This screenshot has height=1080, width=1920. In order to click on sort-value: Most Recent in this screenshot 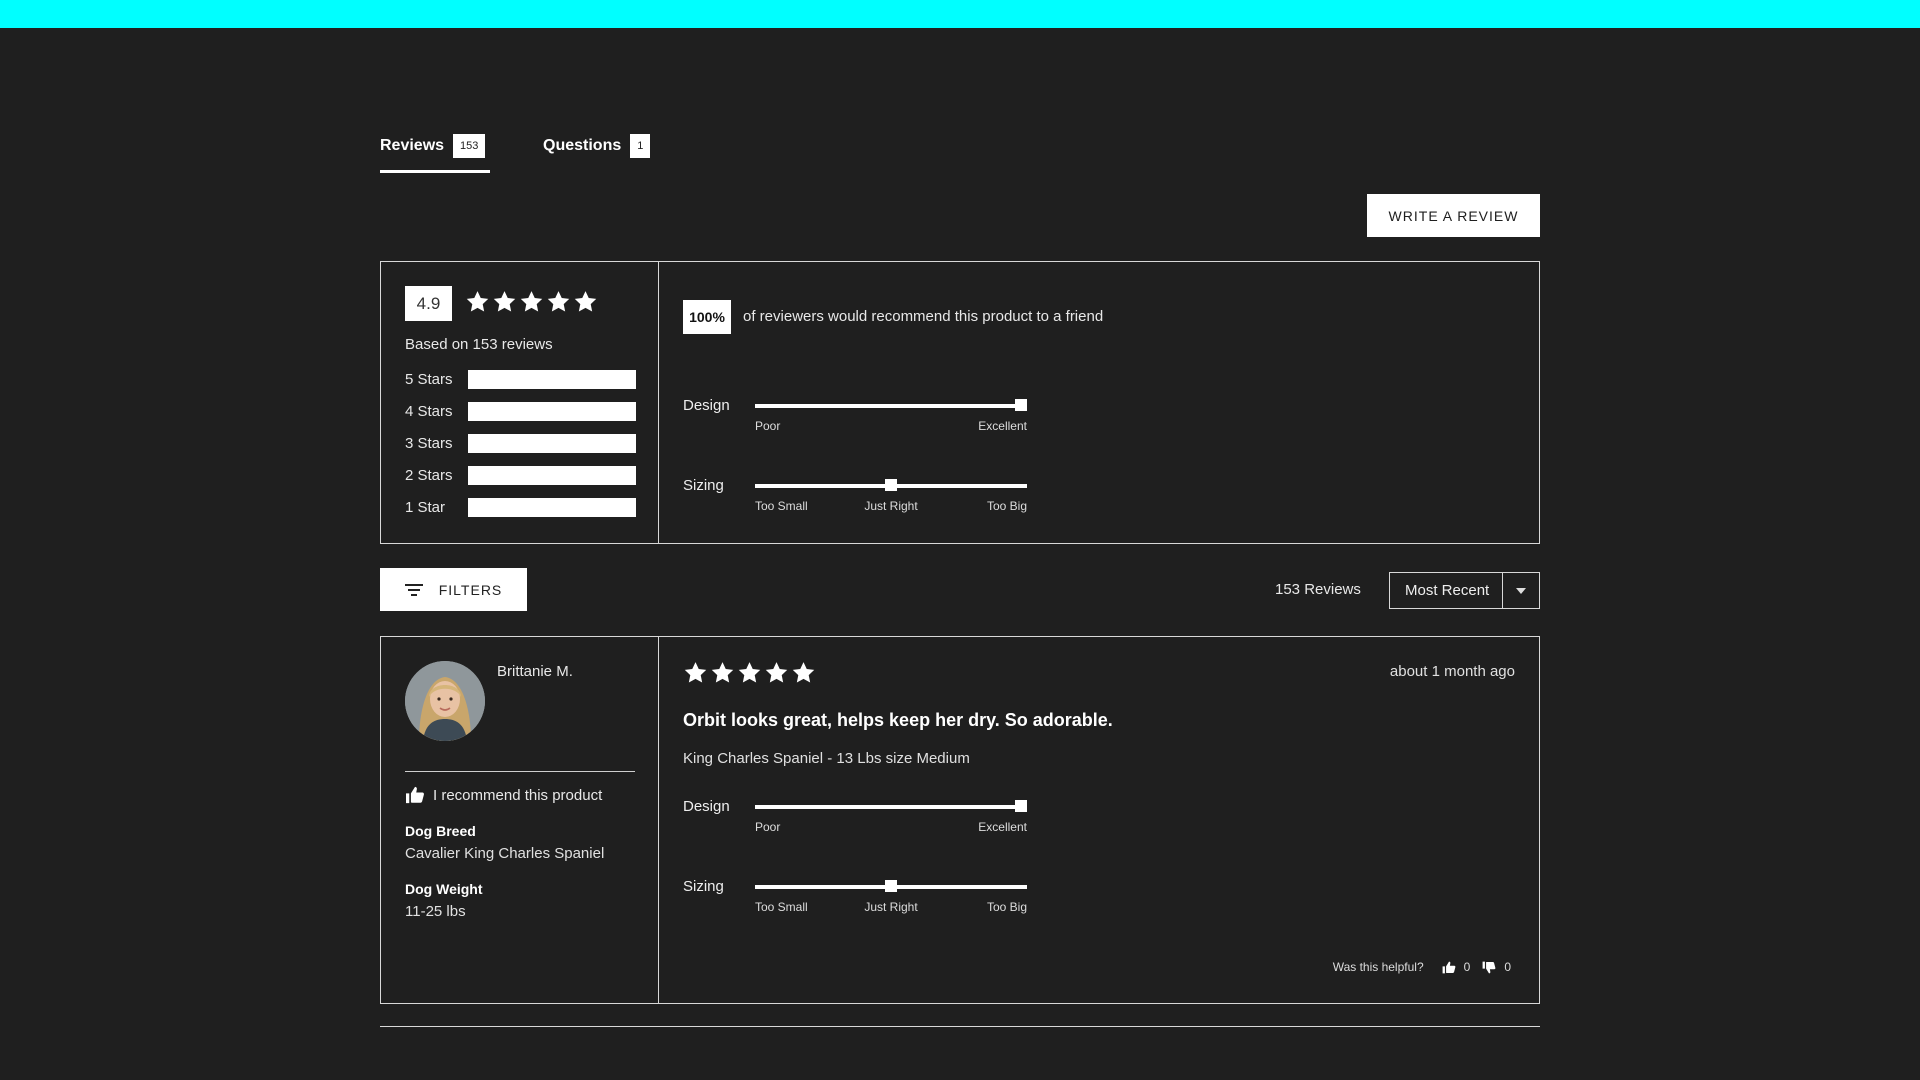, I will do `click(1447, 590)`.